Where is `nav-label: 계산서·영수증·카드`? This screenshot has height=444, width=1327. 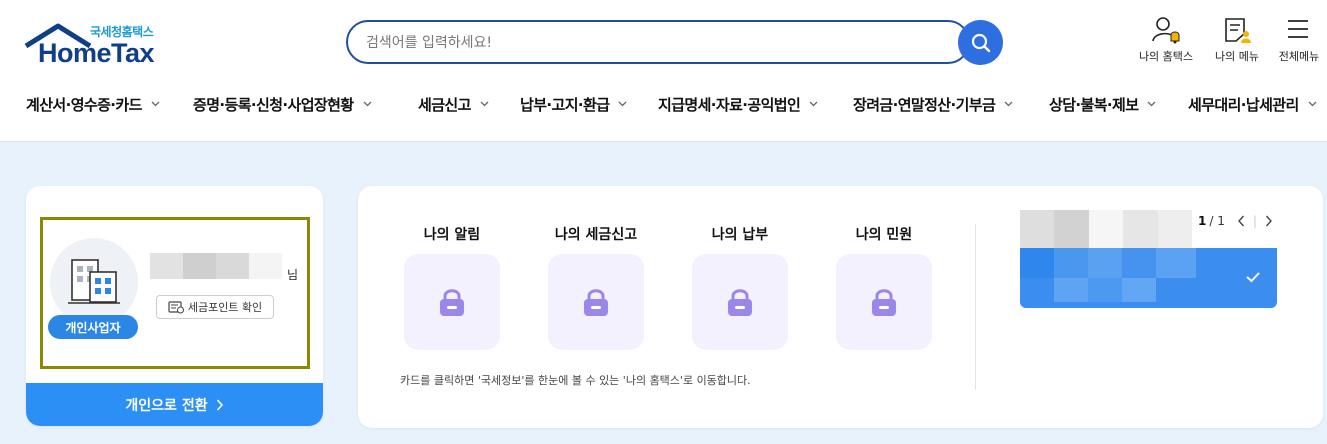 nav-label: 계산서·영수증·카드 is located at coordinates (84, 104).